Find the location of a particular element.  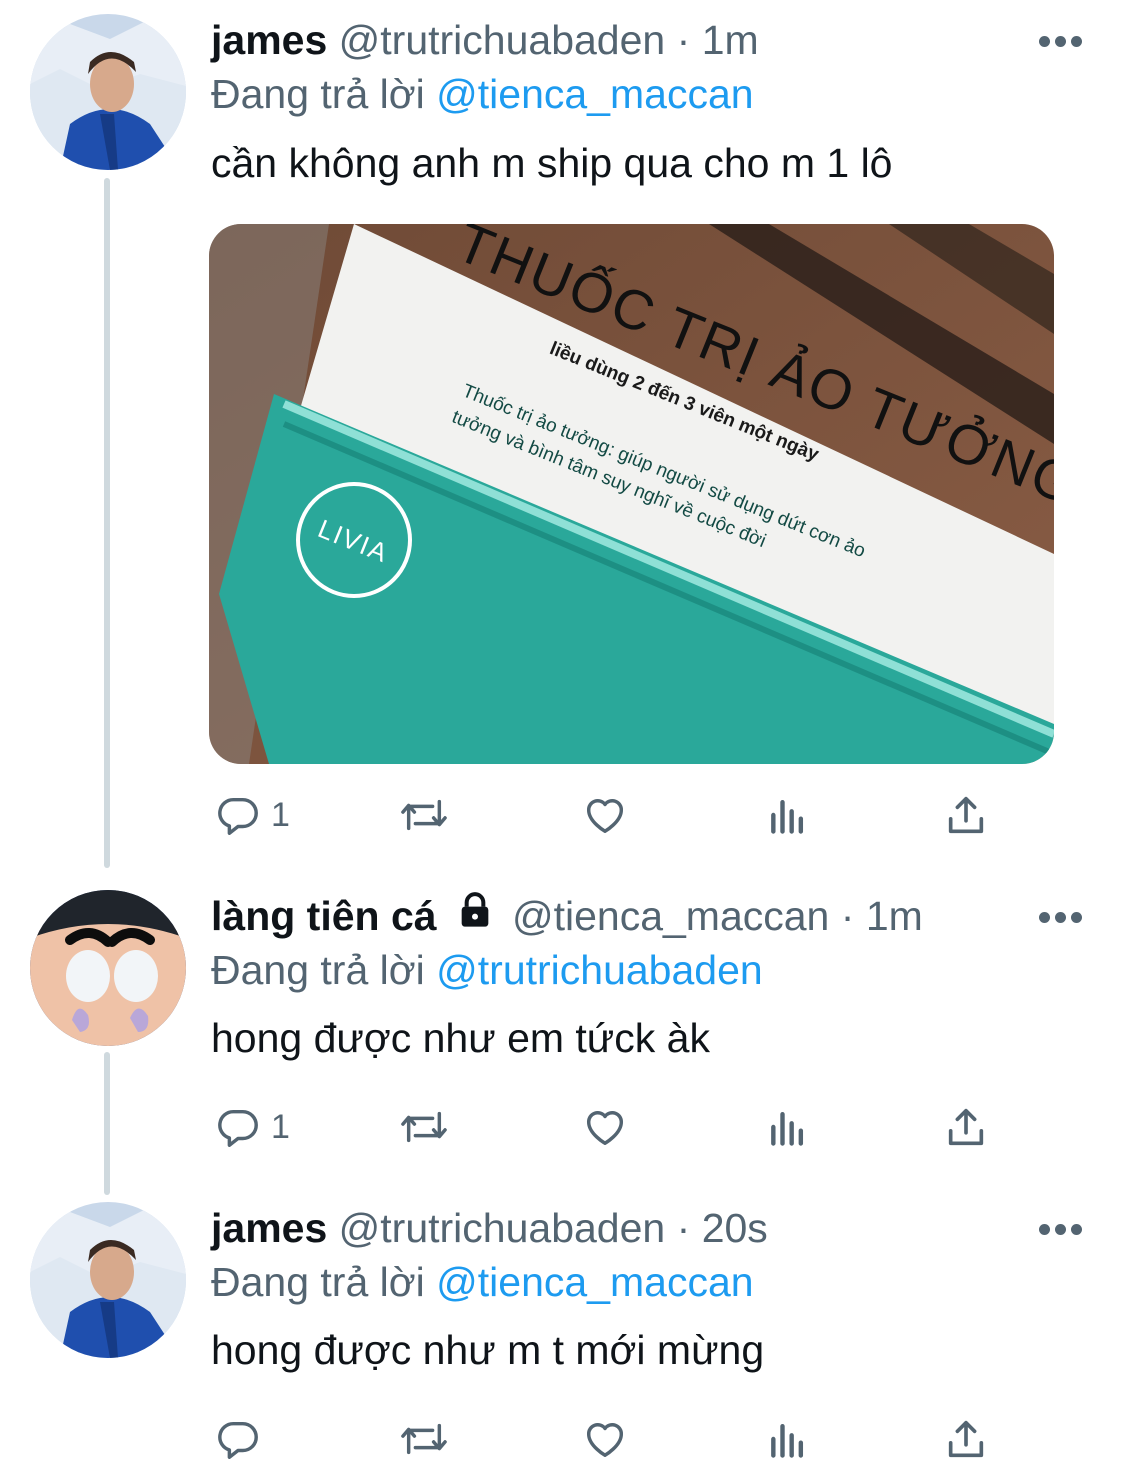

replying-to: Đang trả lời @trutrichuabaden is located at coordinates (487, 970).